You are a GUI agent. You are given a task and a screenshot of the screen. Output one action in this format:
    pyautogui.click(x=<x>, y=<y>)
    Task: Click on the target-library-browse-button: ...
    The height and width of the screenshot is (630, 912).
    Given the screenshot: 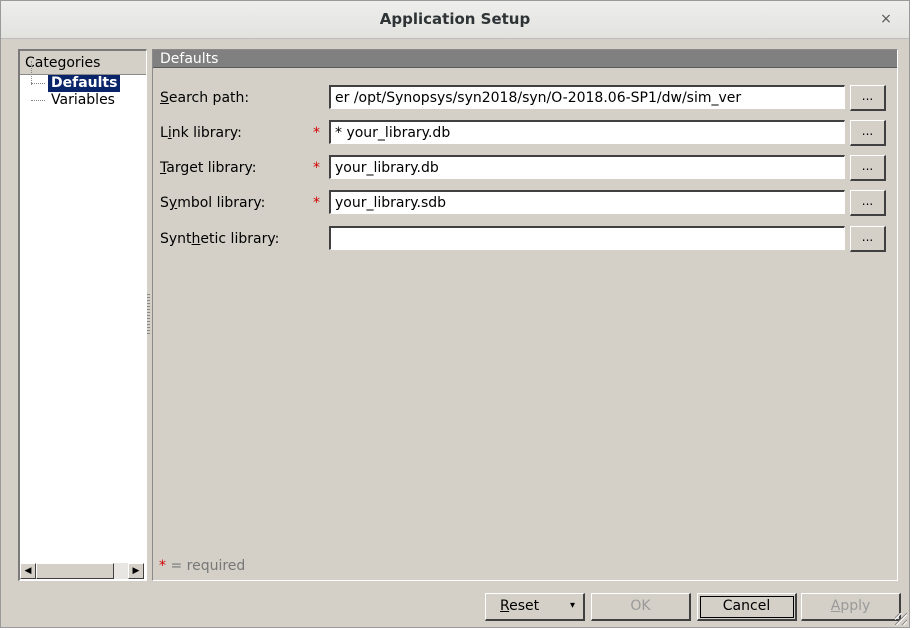 What is the action you would take?
    pyautogui.click(x=868, y=168)
    